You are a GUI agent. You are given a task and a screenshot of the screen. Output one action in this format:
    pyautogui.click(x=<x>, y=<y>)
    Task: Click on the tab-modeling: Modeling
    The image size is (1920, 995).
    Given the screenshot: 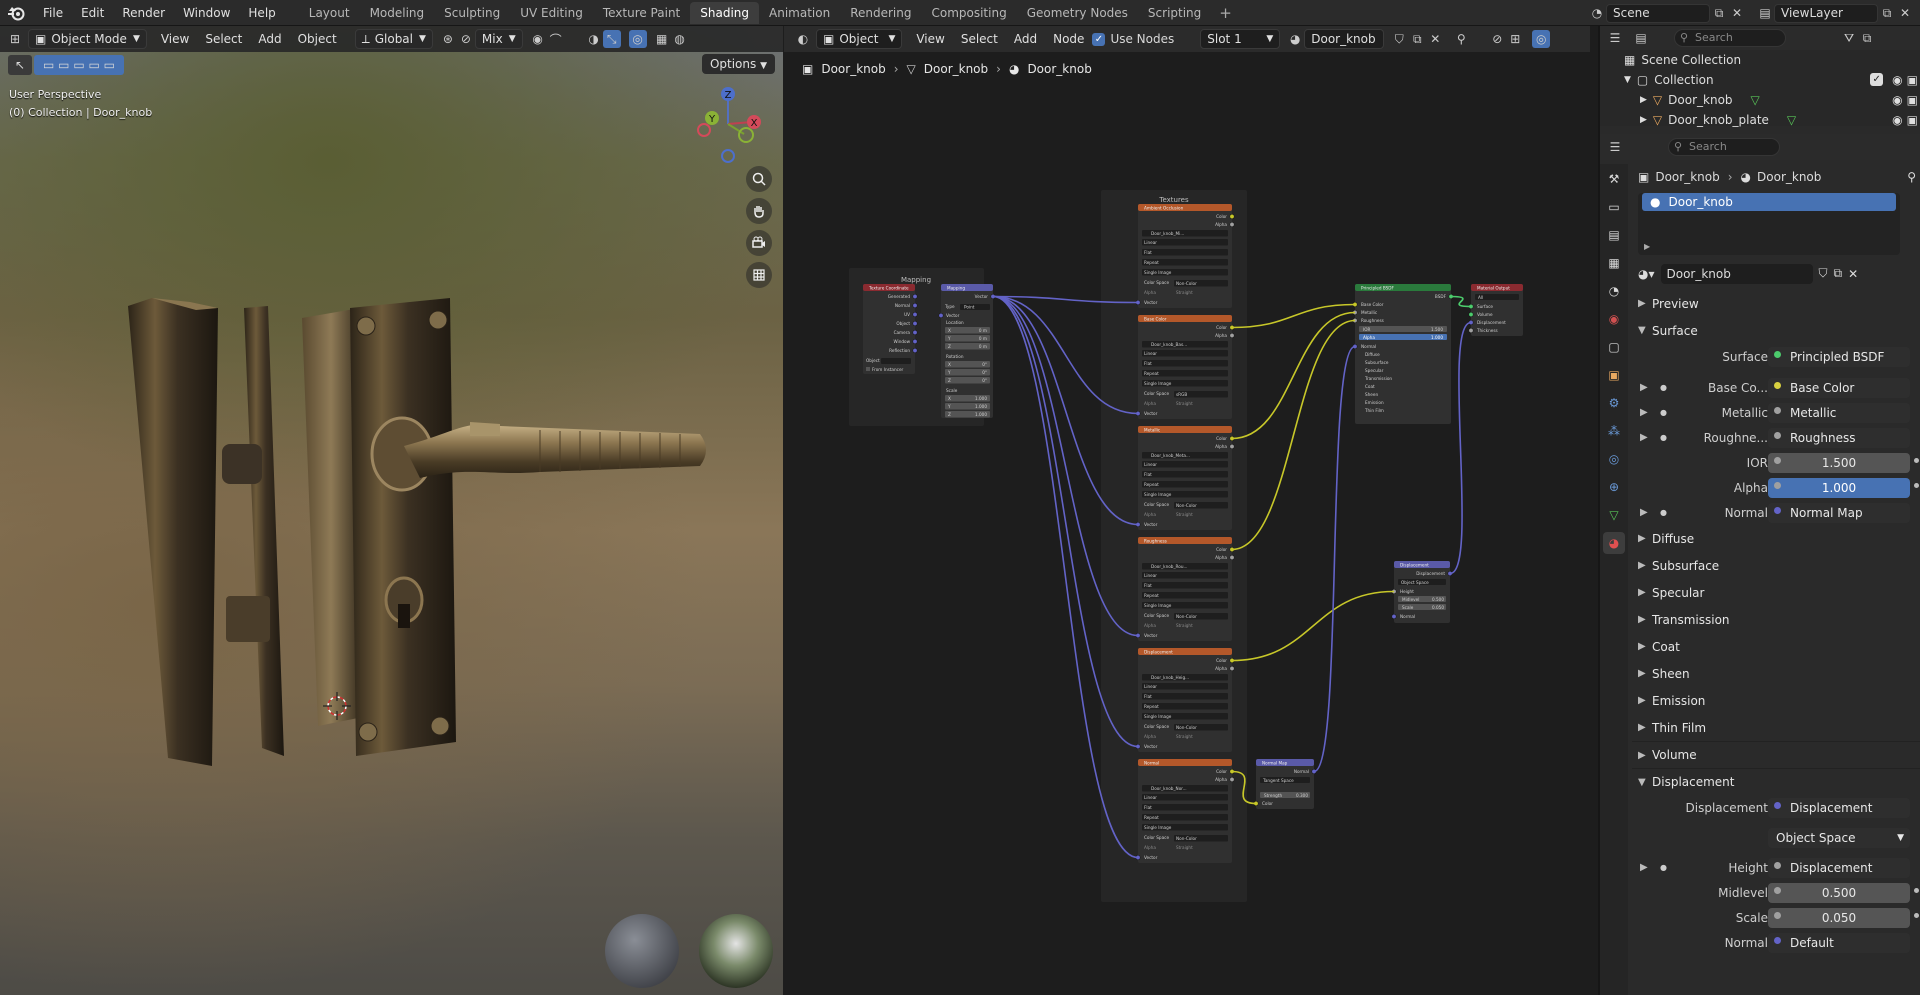 What is the action you would take?
    pyautogui.click(x=397, y=13)
    